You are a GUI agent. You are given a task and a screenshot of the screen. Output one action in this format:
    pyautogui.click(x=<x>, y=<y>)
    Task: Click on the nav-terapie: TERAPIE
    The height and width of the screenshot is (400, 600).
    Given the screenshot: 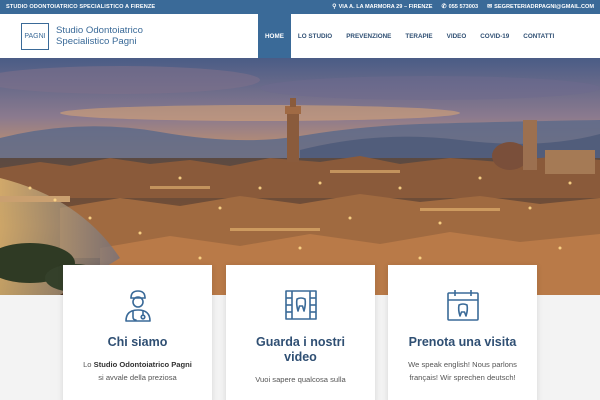 What is the action you would take?
    pyautogui.click(x=418, y=36)
    